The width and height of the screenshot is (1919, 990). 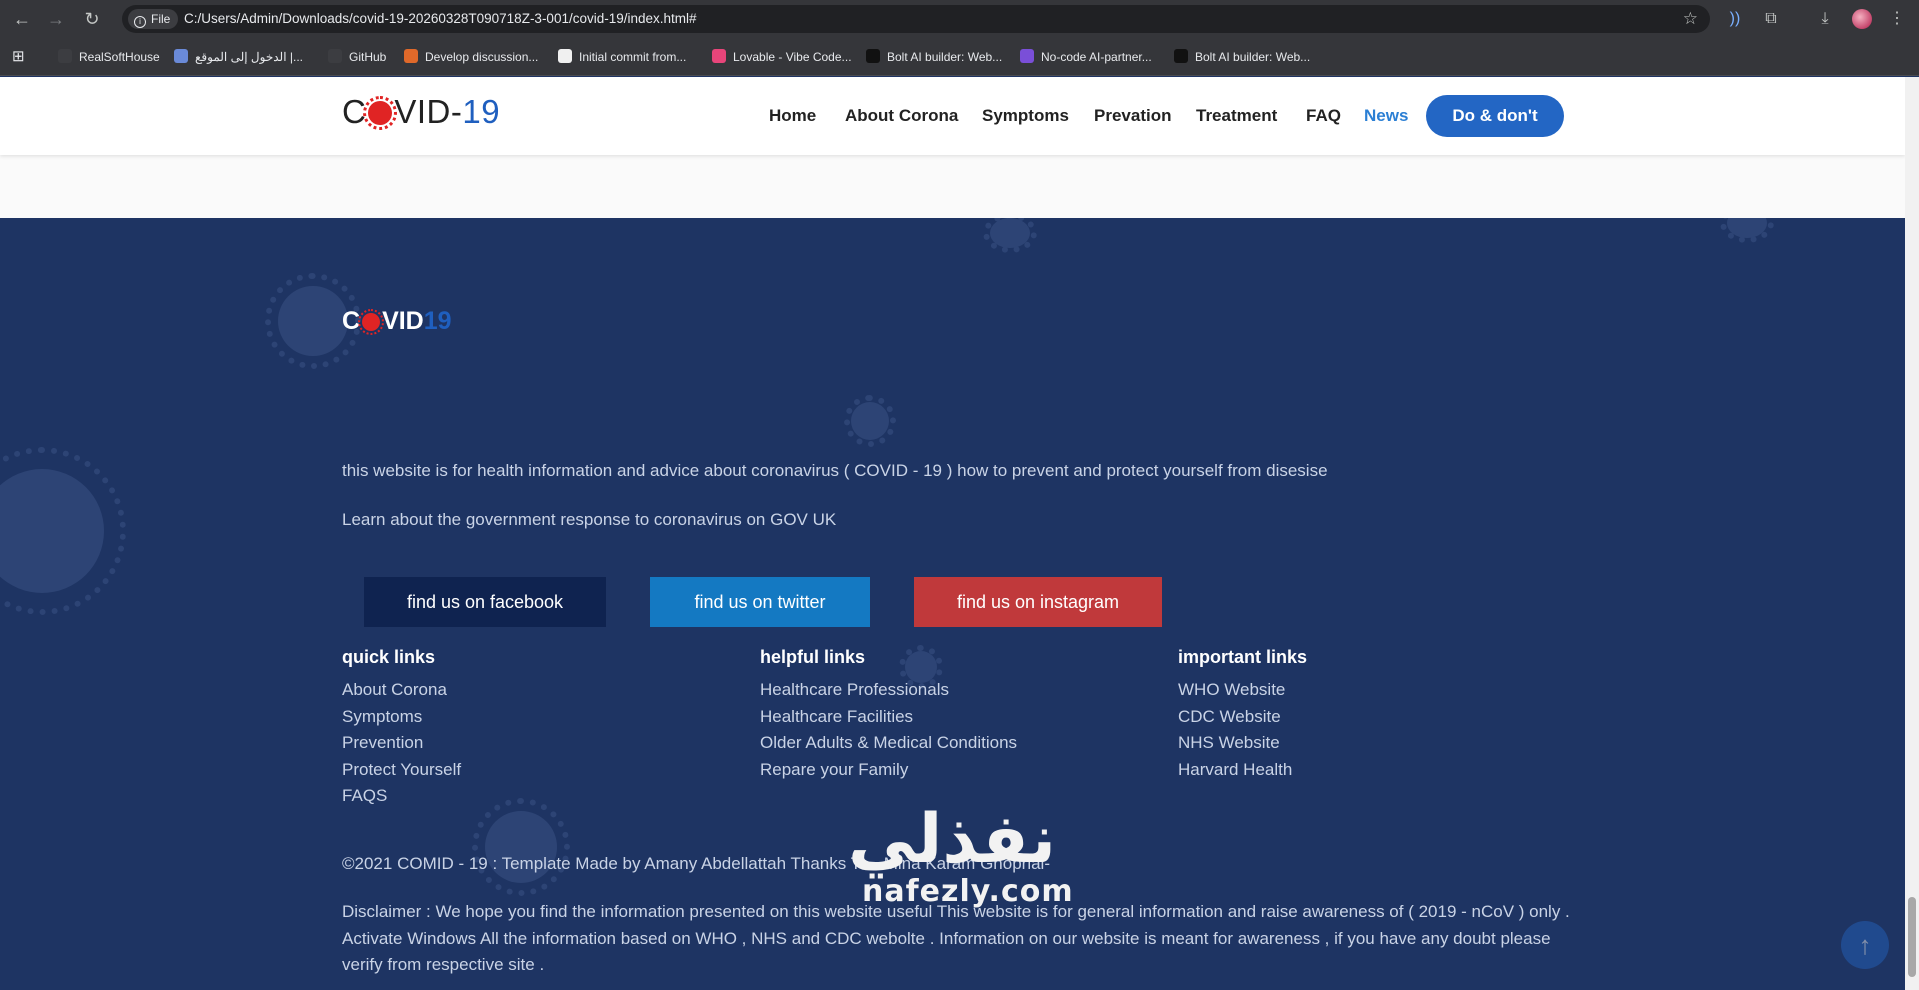 What do you see at coordinates (1236, 116) in the screenshot?
I see `nav-treatment: Treatment` at bounding box center [1236, 116].